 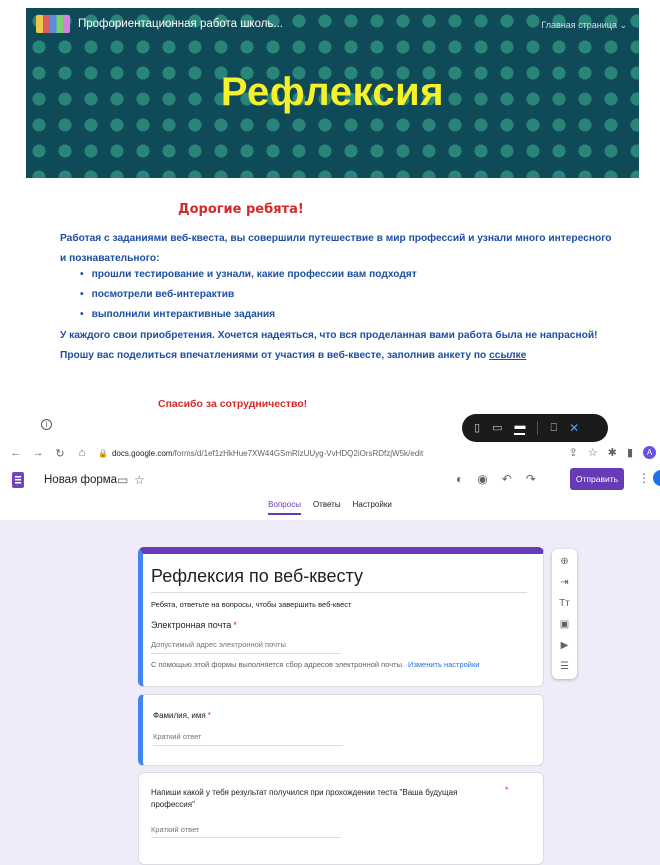 What do you see at coordinates (248, 315) in the screenshot?
I see `list-item: выполнили интерактивные задания` at bounding box center [248, 315].